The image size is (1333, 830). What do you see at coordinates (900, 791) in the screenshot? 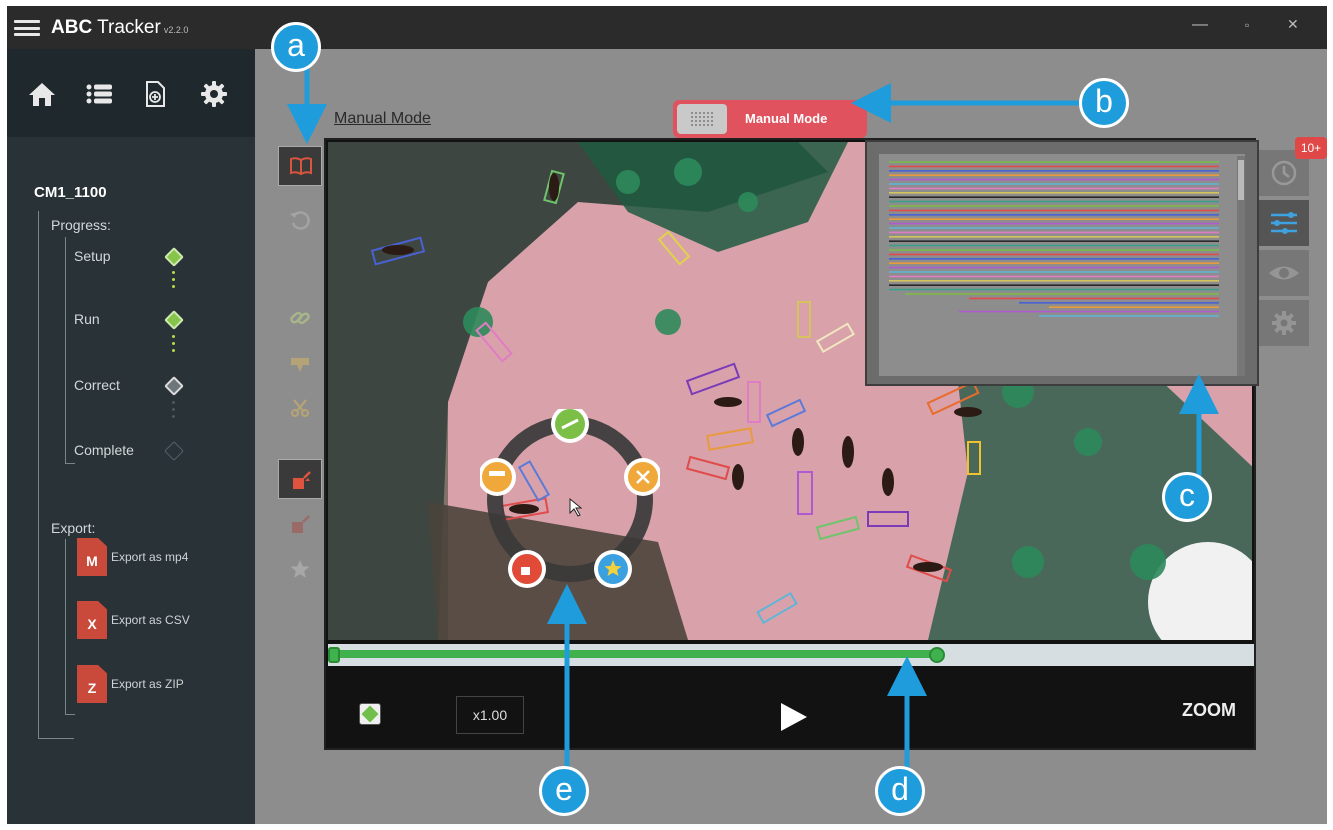
I see `callout-d: d` at bounding box center [900, 791].